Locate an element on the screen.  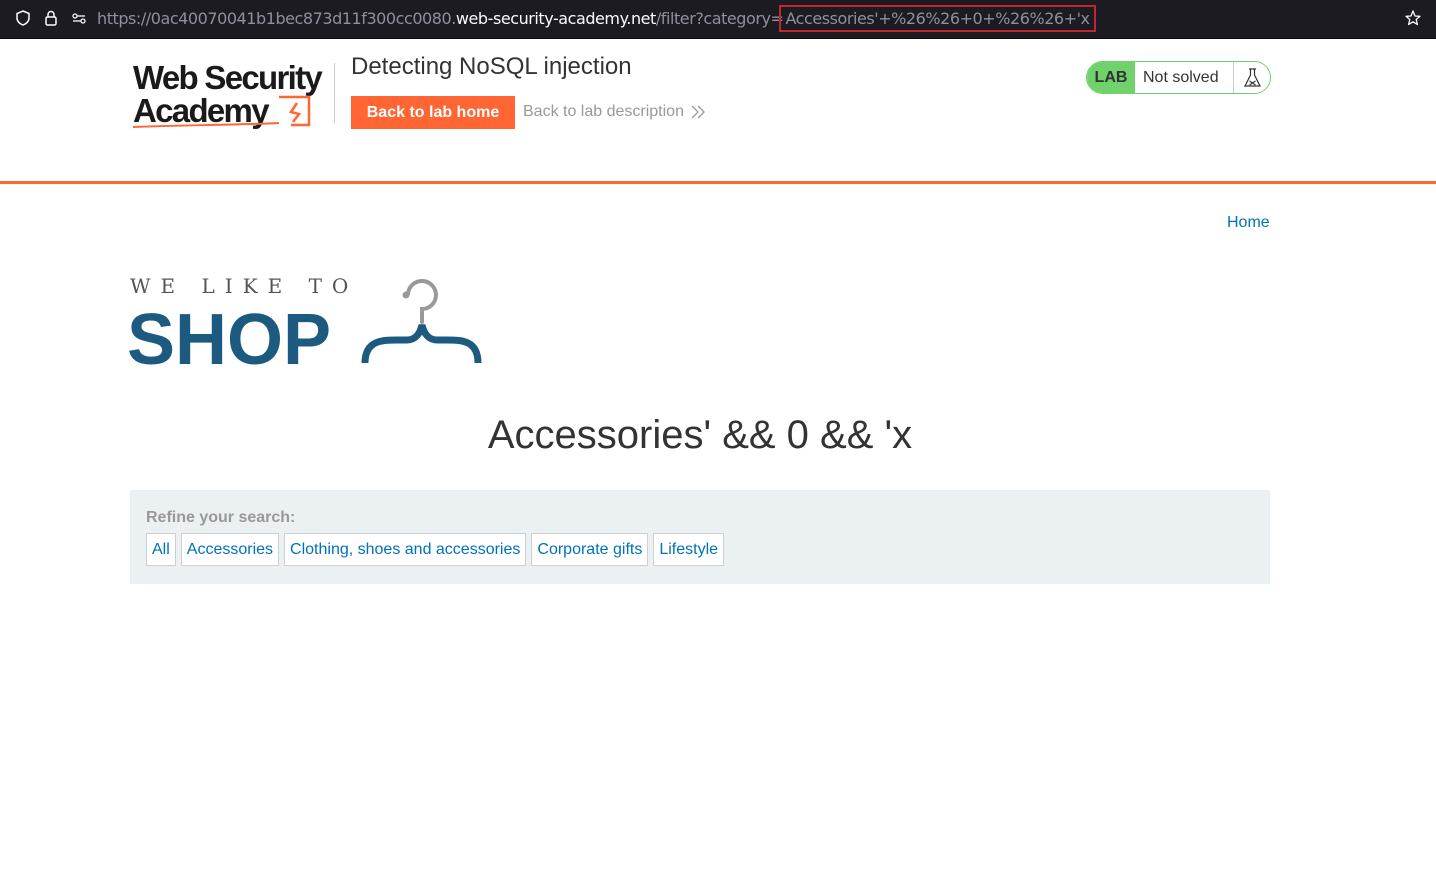
shield-icon is located at coordinates (23, 18).